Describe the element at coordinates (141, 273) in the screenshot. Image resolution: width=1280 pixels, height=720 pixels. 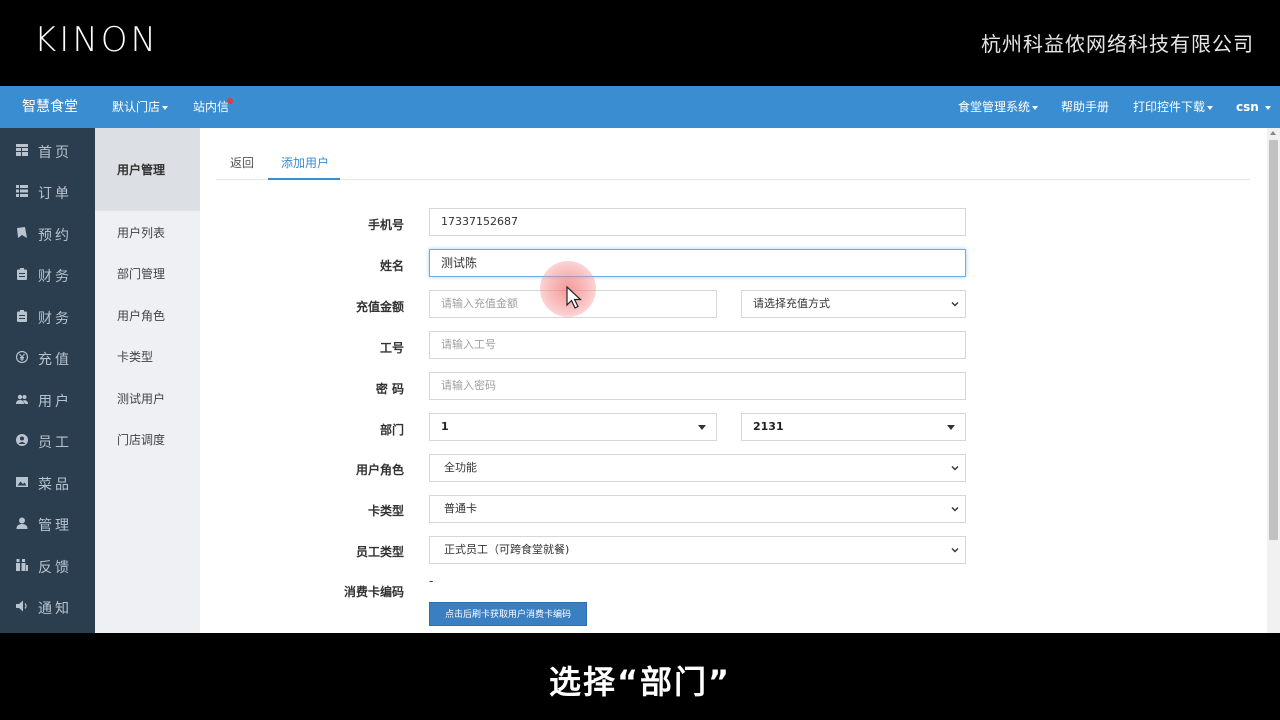
I see `submenu-item-departments: 部门管理` at that location.